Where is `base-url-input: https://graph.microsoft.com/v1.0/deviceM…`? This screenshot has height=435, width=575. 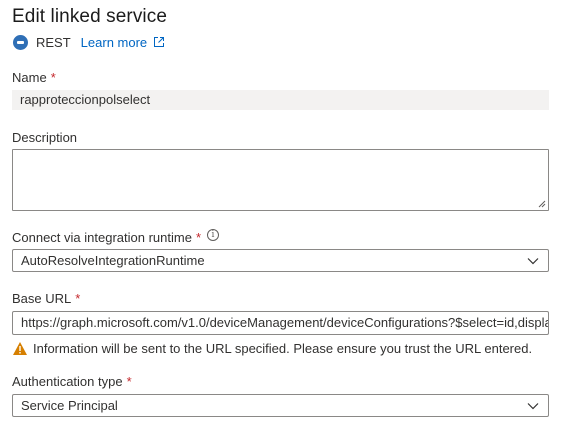 base-url-input: https://graph.microsoft.com/v1.0/deviceM… is located at coordinates (280, 323).